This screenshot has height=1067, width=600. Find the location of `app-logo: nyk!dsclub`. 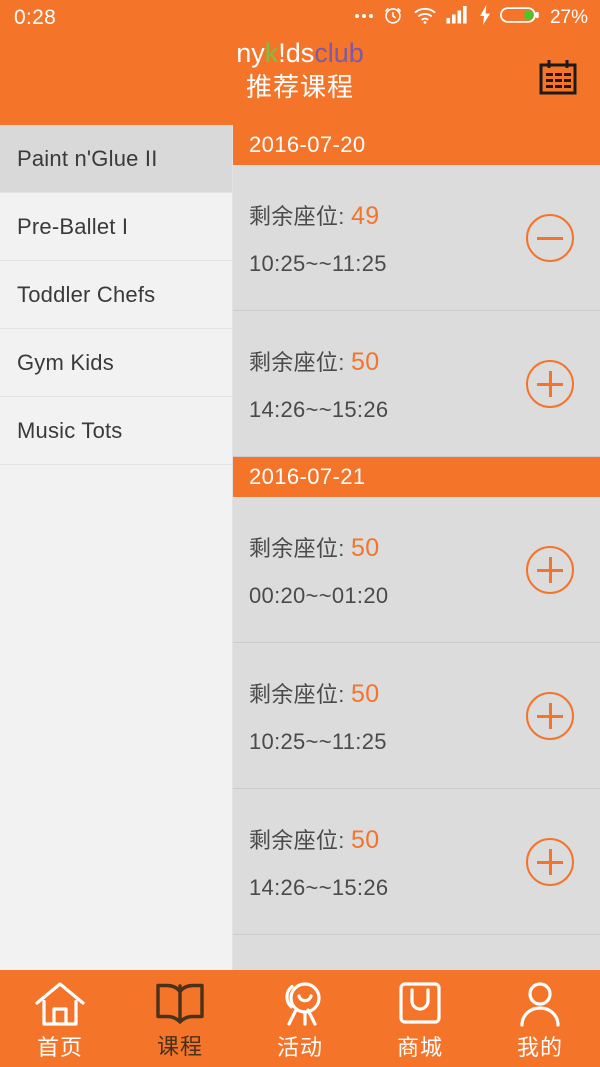

app-logo: nyk!dsclub is located at coordinates (300, 53).